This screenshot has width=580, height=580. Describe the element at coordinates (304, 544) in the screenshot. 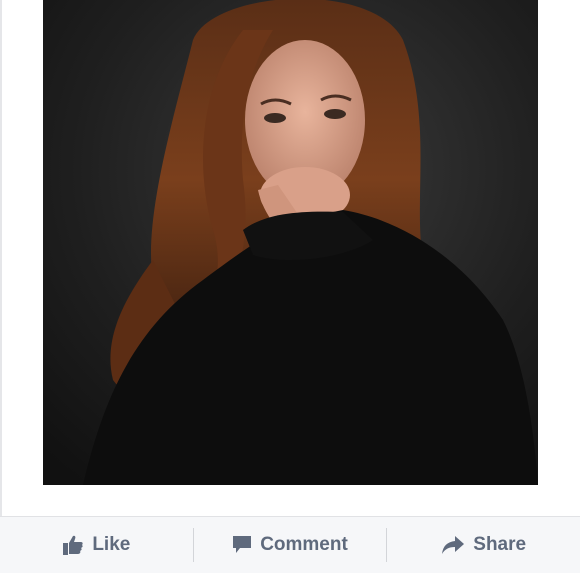

I see `comment-label: Comment` at that location.